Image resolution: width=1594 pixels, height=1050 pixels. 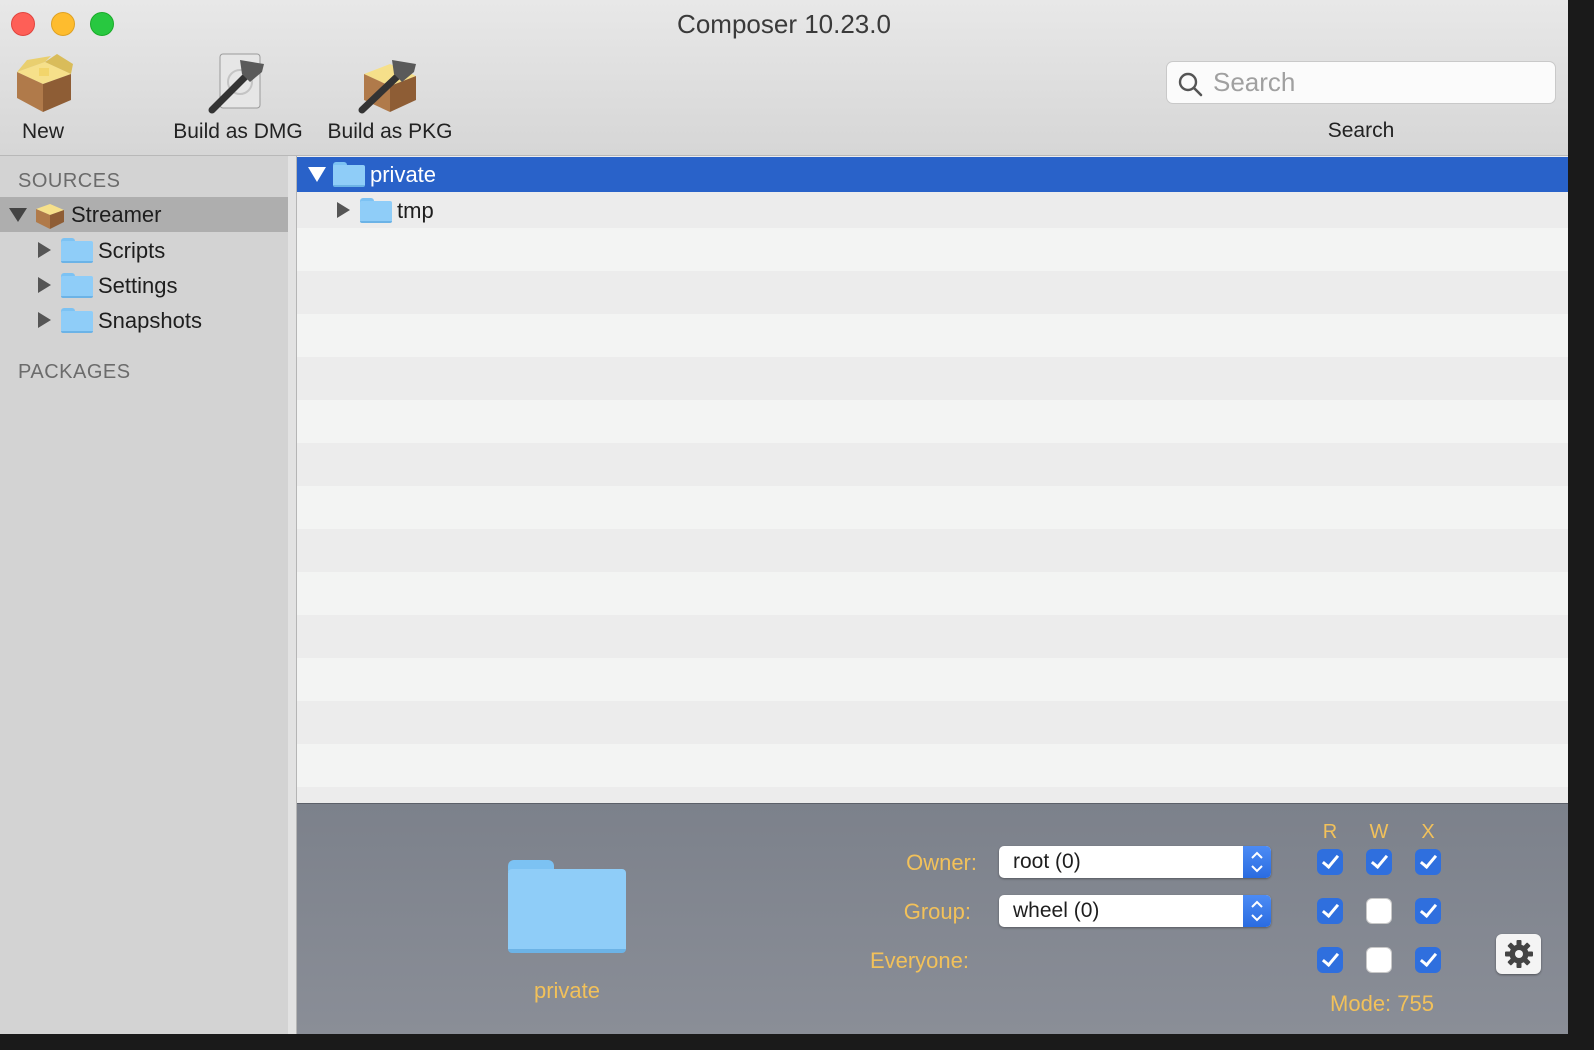 I want to click on tree-row-private: private, so click(x=932, y=174).